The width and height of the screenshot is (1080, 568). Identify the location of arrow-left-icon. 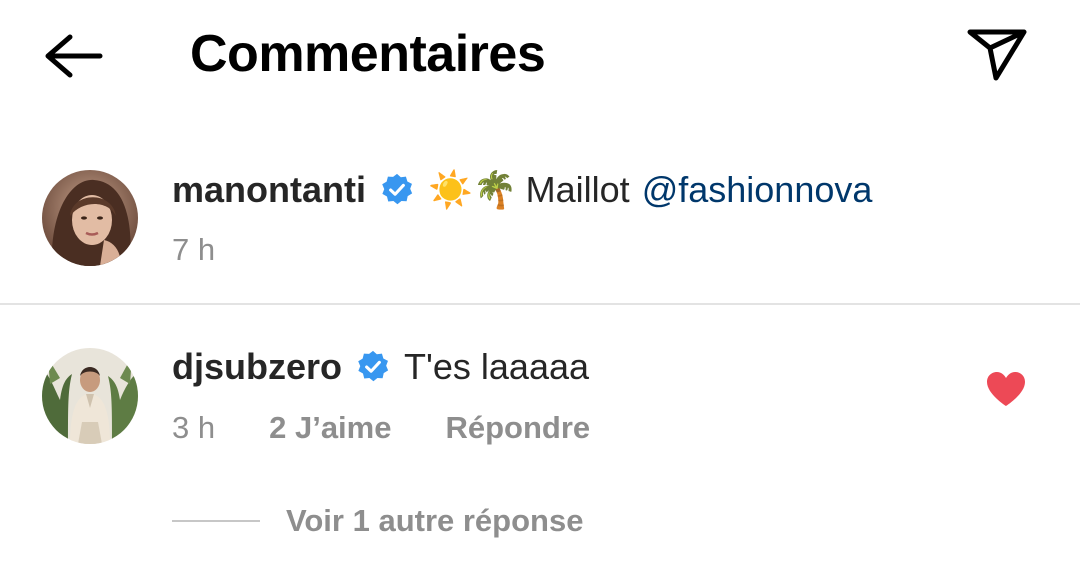
(74, 56).